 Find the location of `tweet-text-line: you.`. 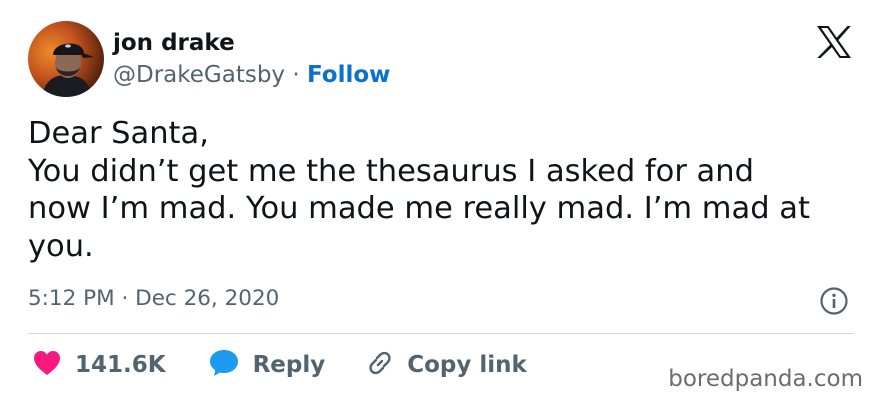

tweet-text-line: you. is located at coordinates (61, 246).